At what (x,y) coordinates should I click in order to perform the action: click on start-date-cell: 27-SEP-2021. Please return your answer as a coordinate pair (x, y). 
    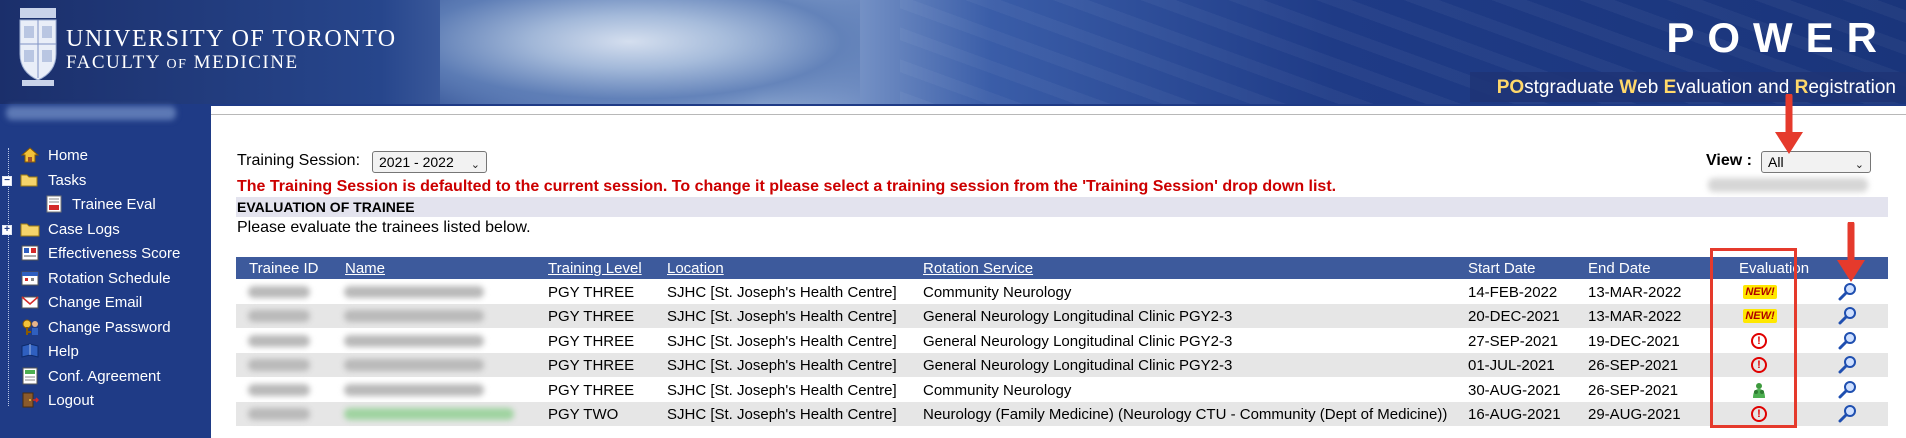
    Looking at the image, I should click on (1513, 341).